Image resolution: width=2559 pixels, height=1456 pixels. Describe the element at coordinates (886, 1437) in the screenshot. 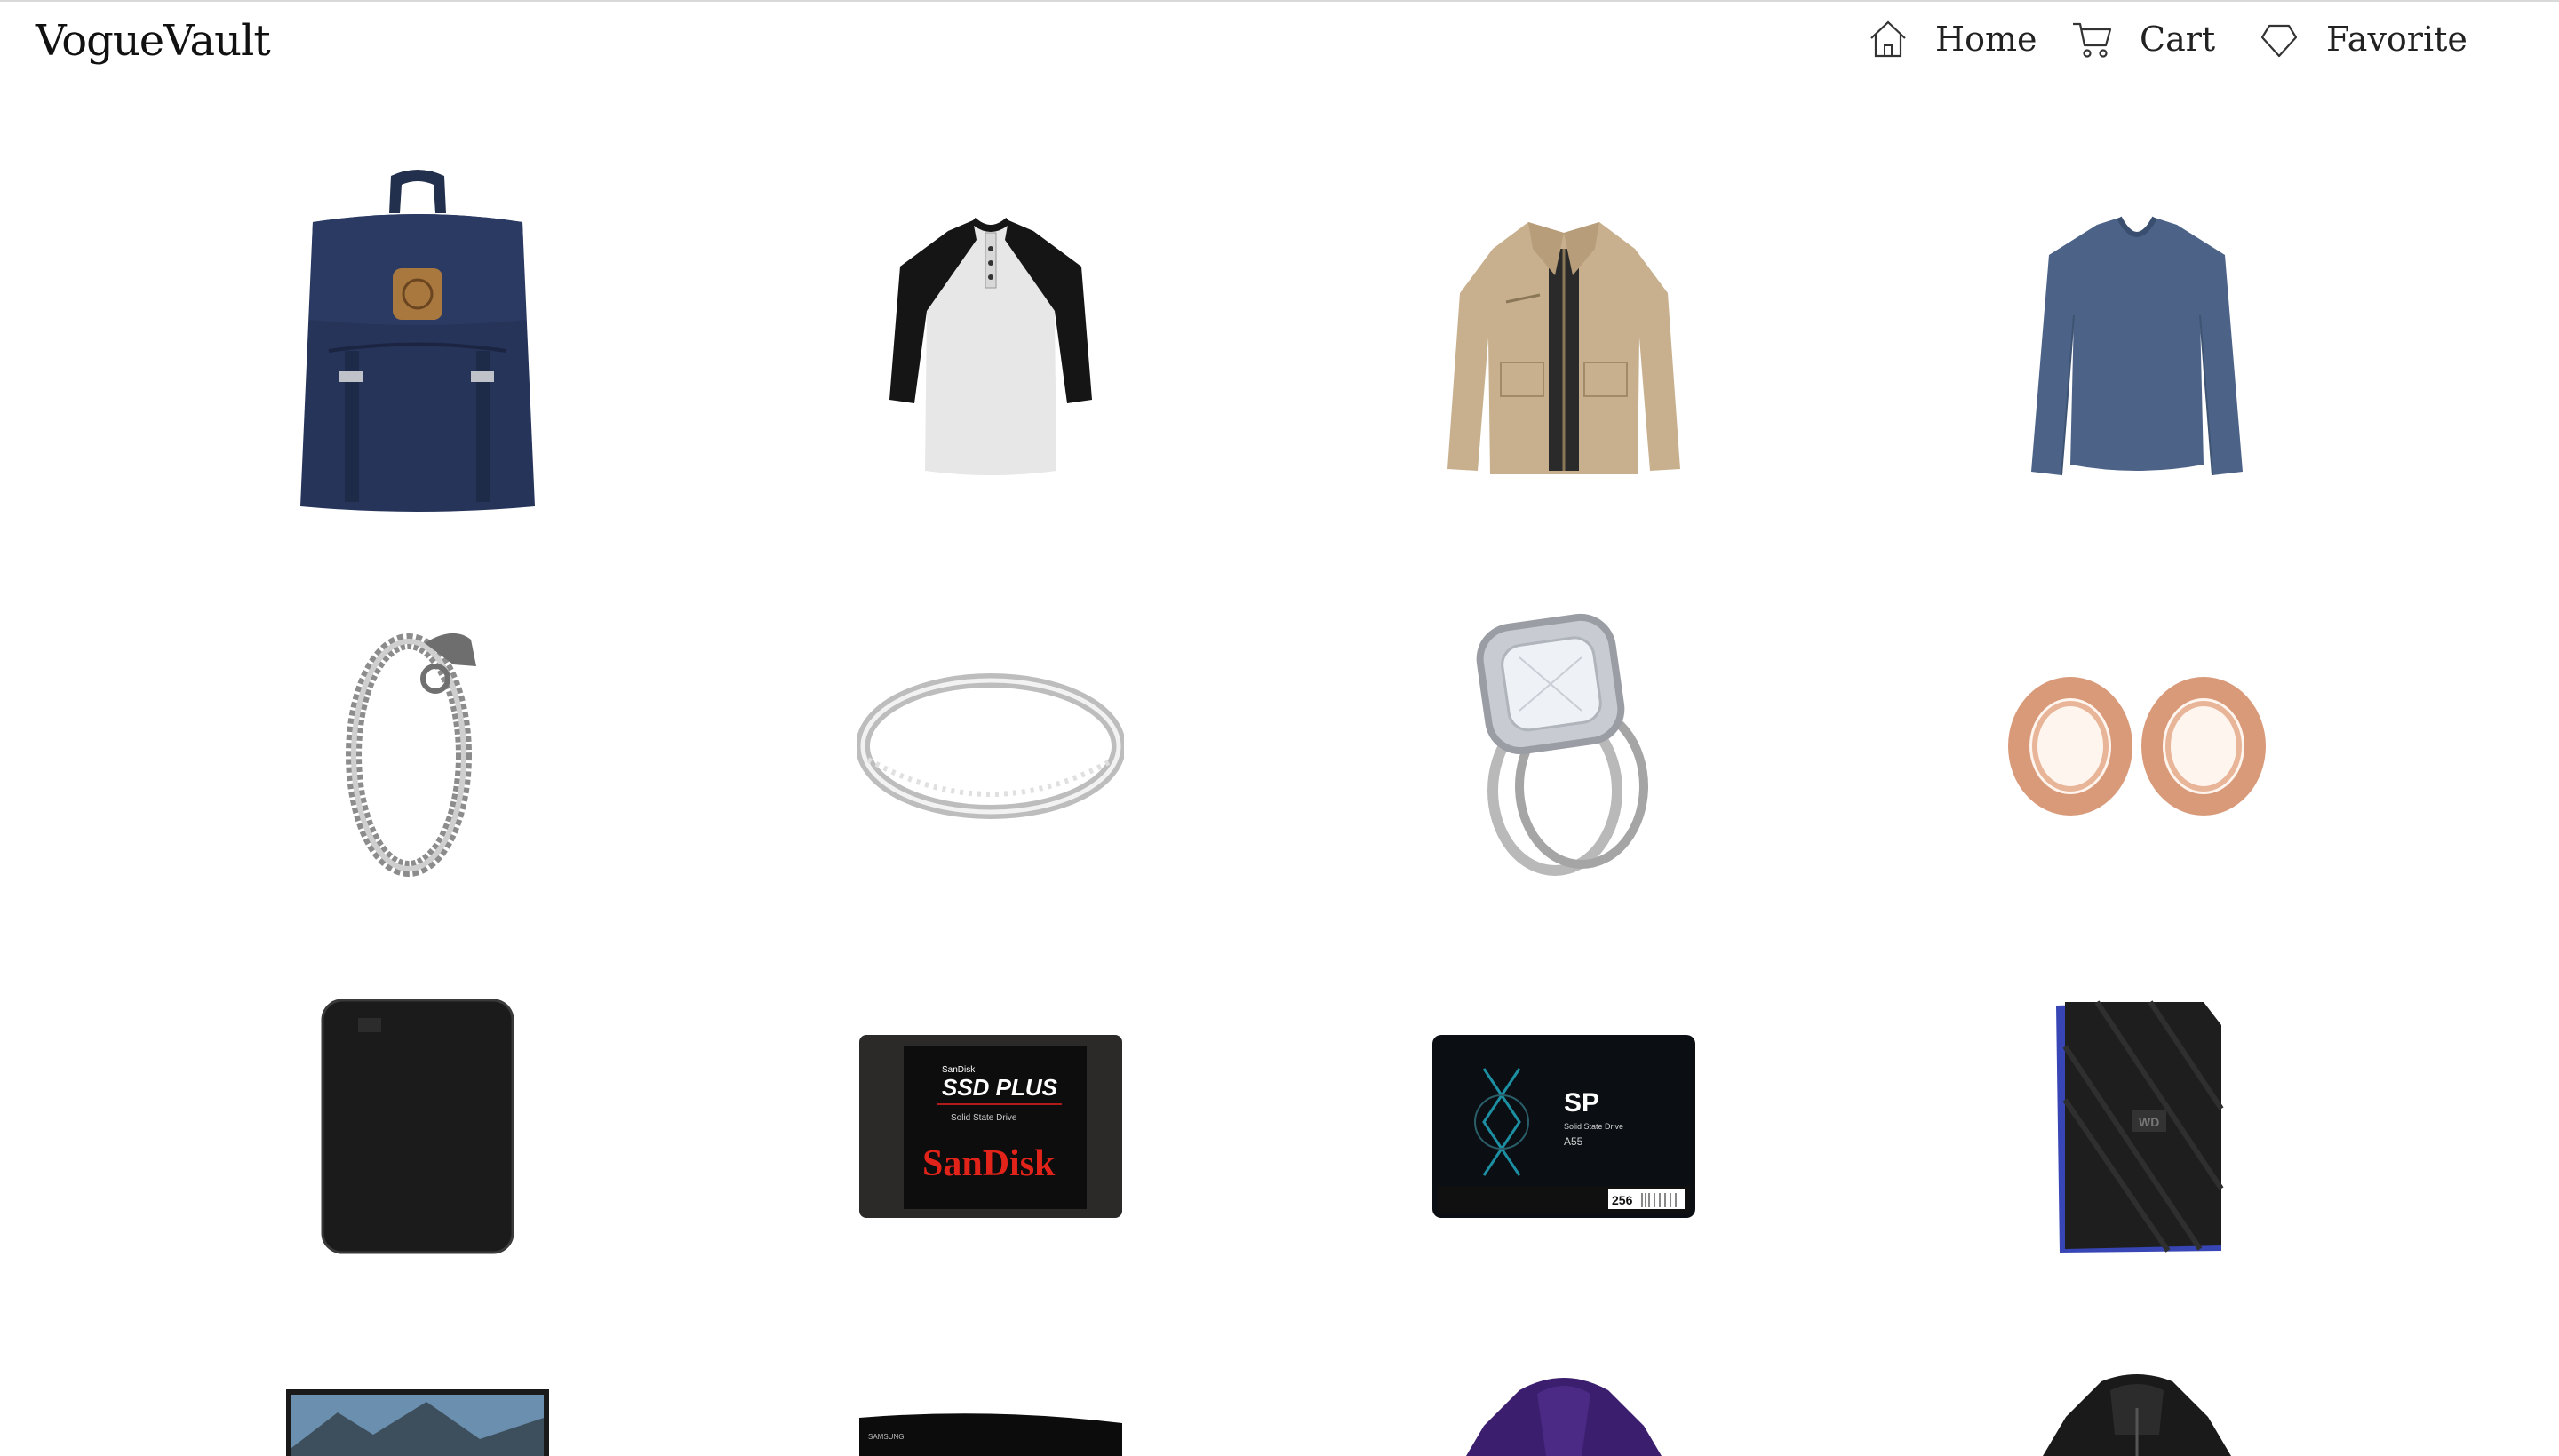

I see `curved-monitor-brand: SAMSUNG` at that location.